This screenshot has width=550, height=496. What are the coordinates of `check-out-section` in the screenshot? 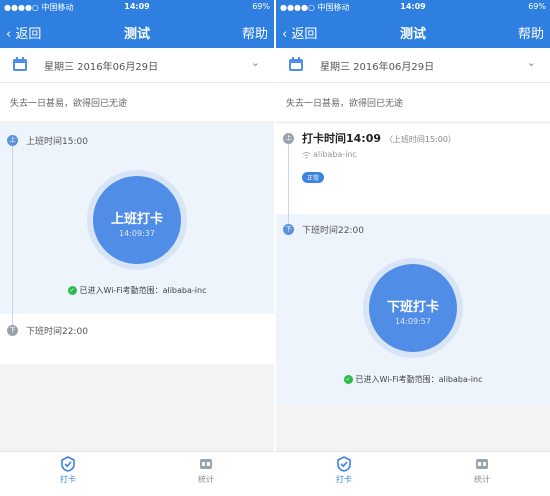 It's located at (137, 339).